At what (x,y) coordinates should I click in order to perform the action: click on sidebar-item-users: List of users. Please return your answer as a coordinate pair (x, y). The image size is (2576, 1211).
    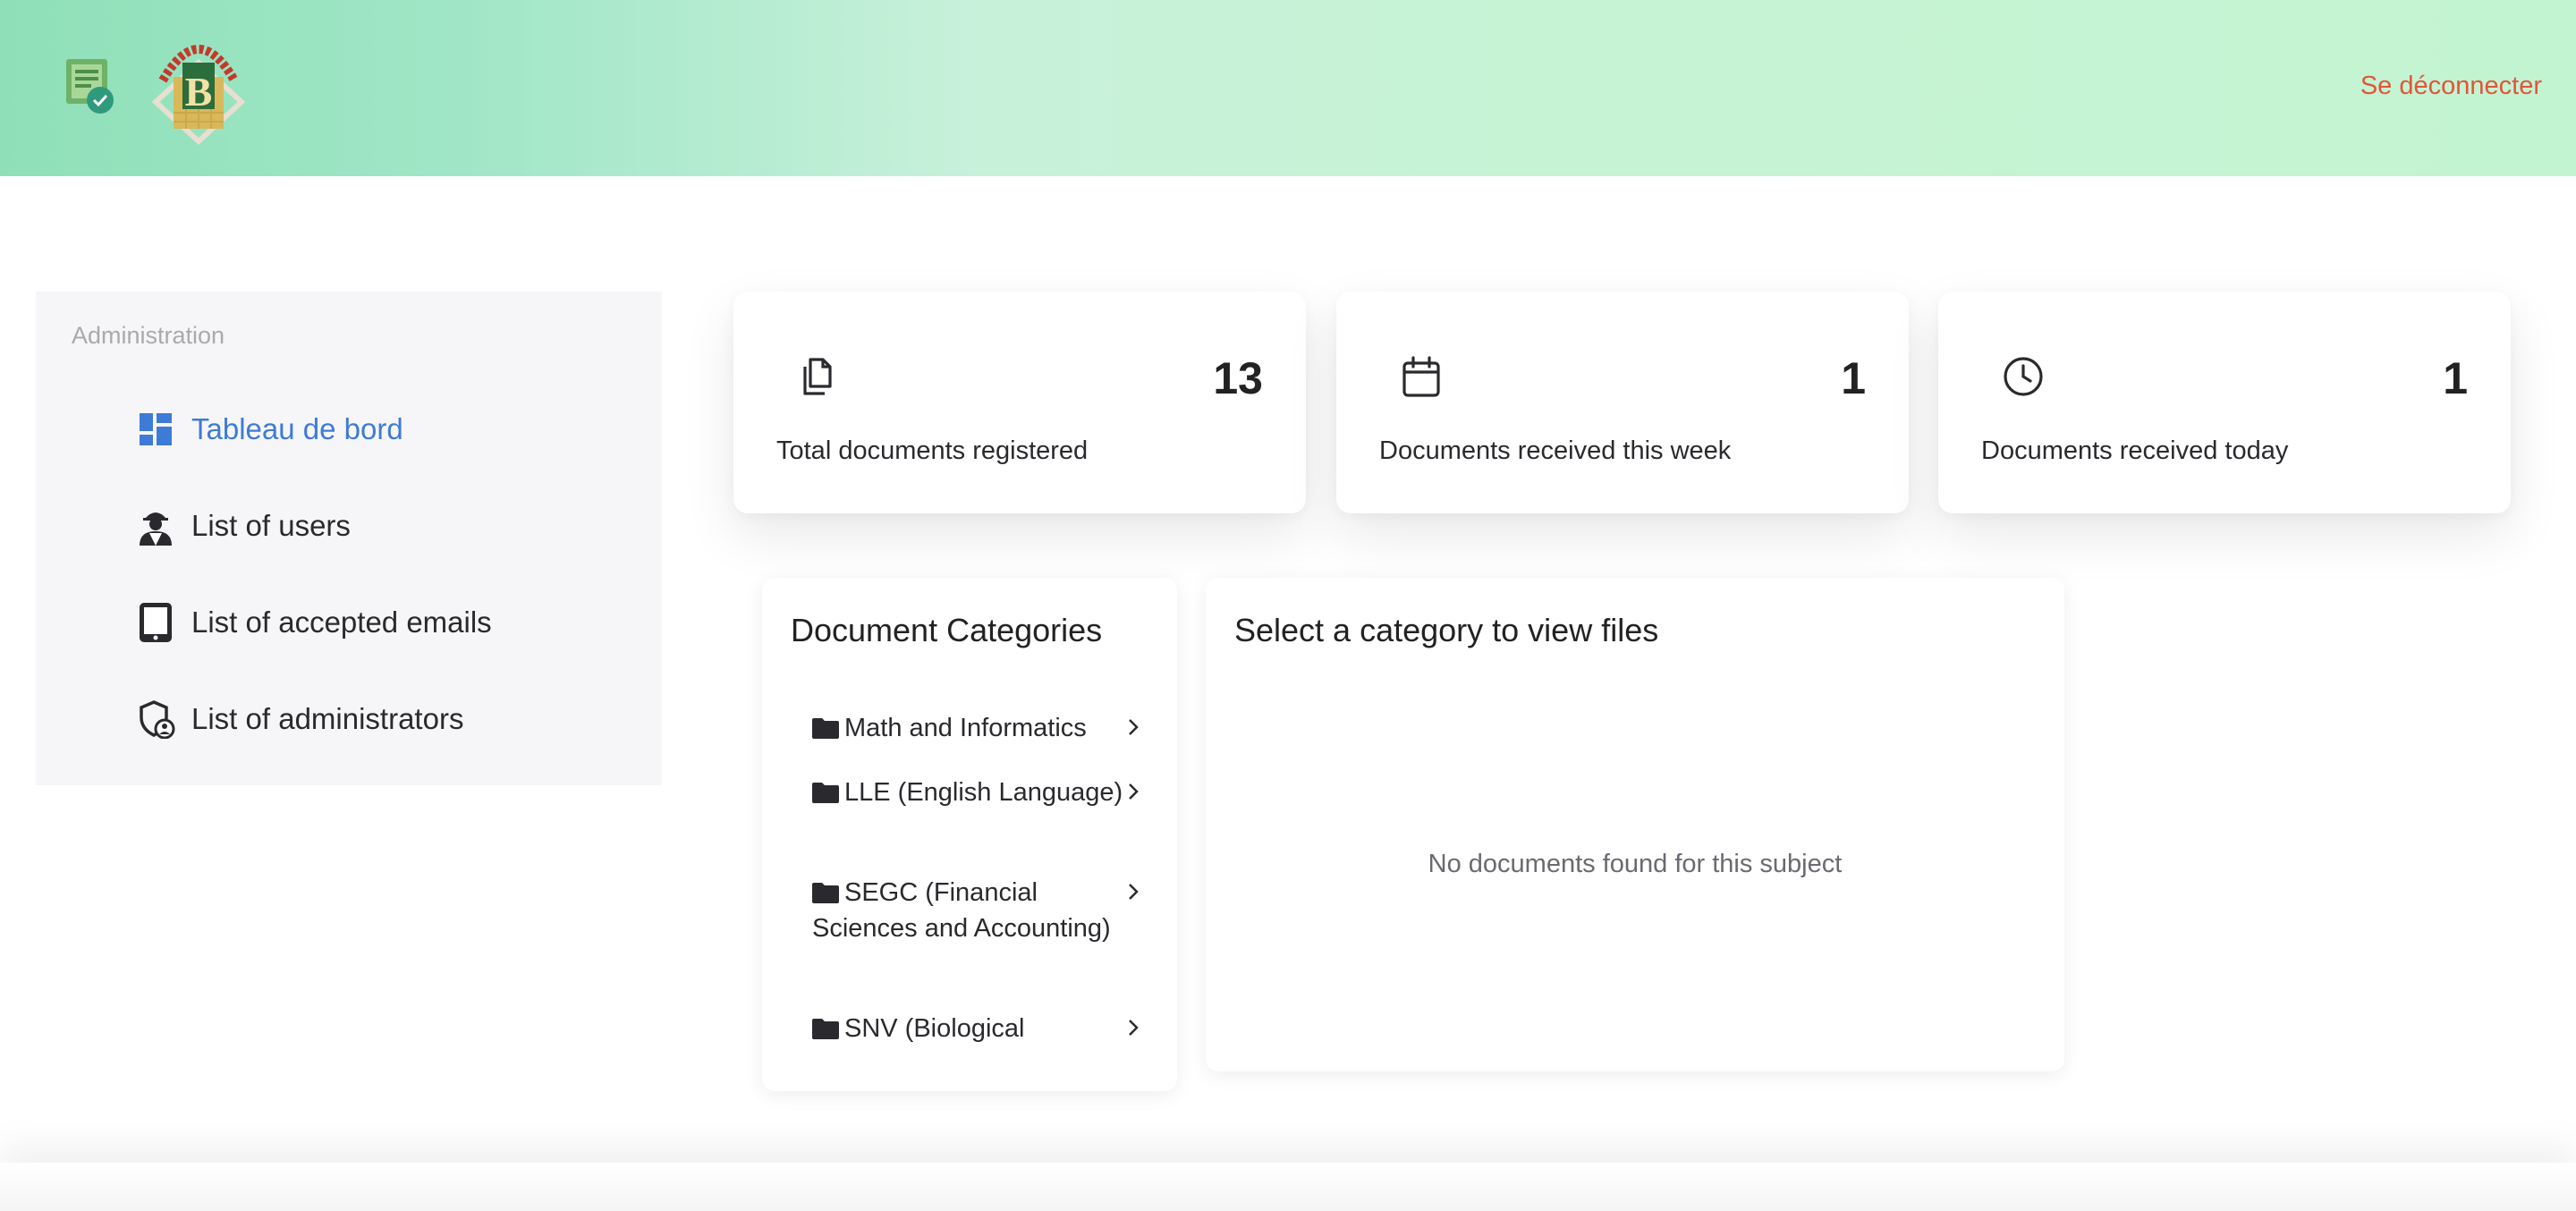
    Looking at the image, I should click on (386, 526).